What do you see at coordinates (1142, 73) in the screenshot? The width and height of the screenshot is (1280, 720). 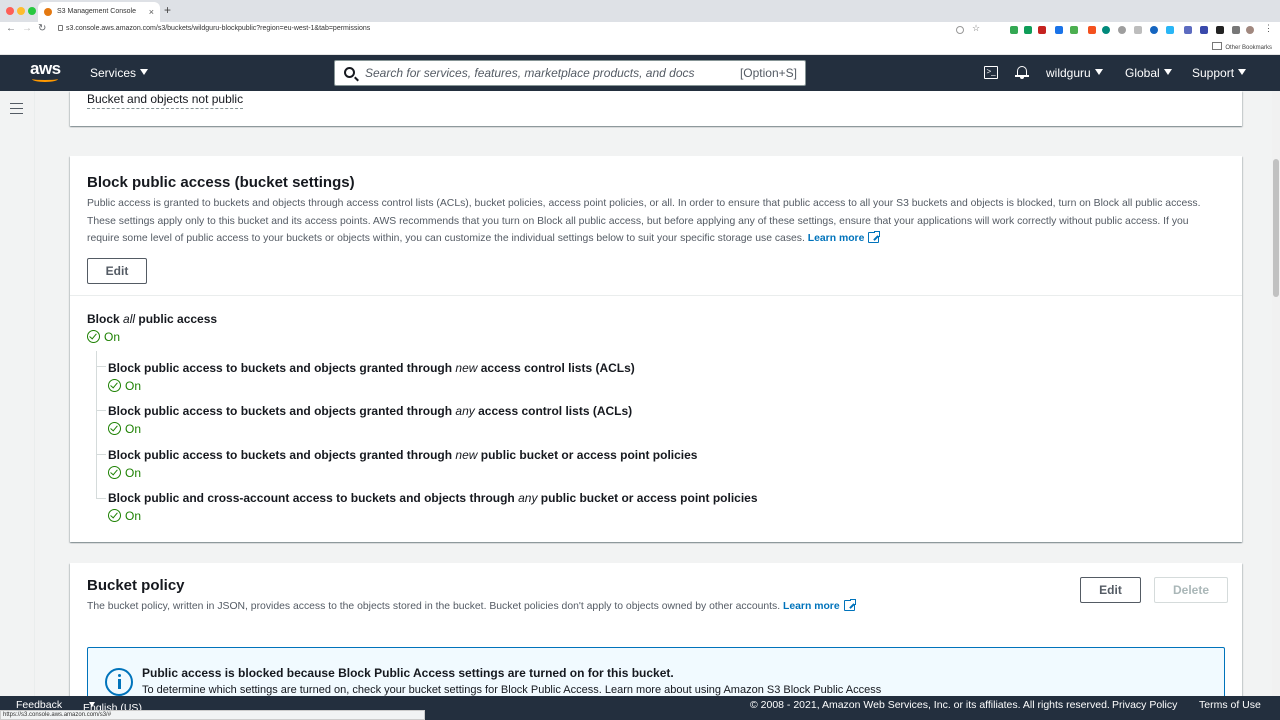 I see `region-label: Global` at bounding box center [1142, 73].